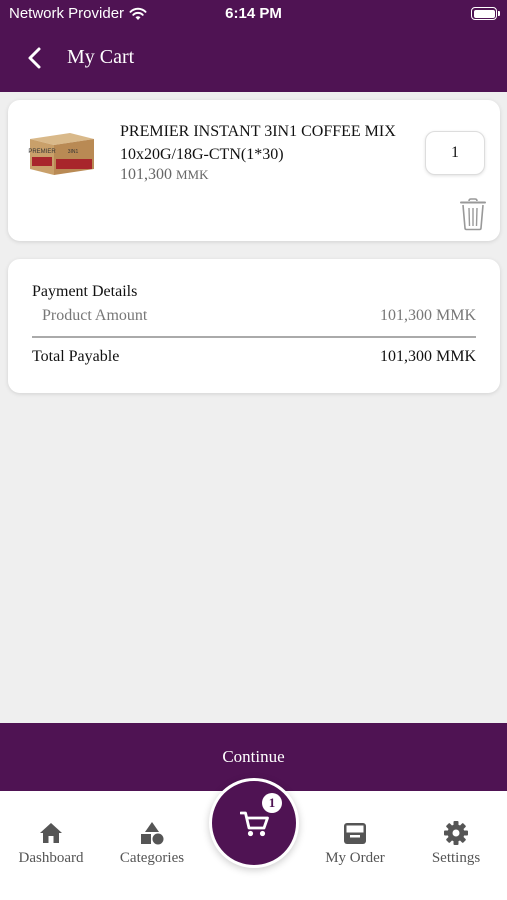 This screenshot has height=900, width=507. Describe the element at coordinates (62, 153) in the screenshot. I see `product-image: PREMIER 3IN1` at that location.